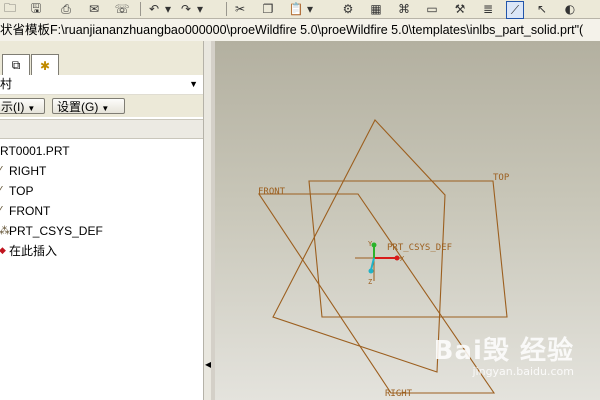 This screenshot has width=600, height=400. I want to click on settings-icon: ⌘, so click(404, 9).